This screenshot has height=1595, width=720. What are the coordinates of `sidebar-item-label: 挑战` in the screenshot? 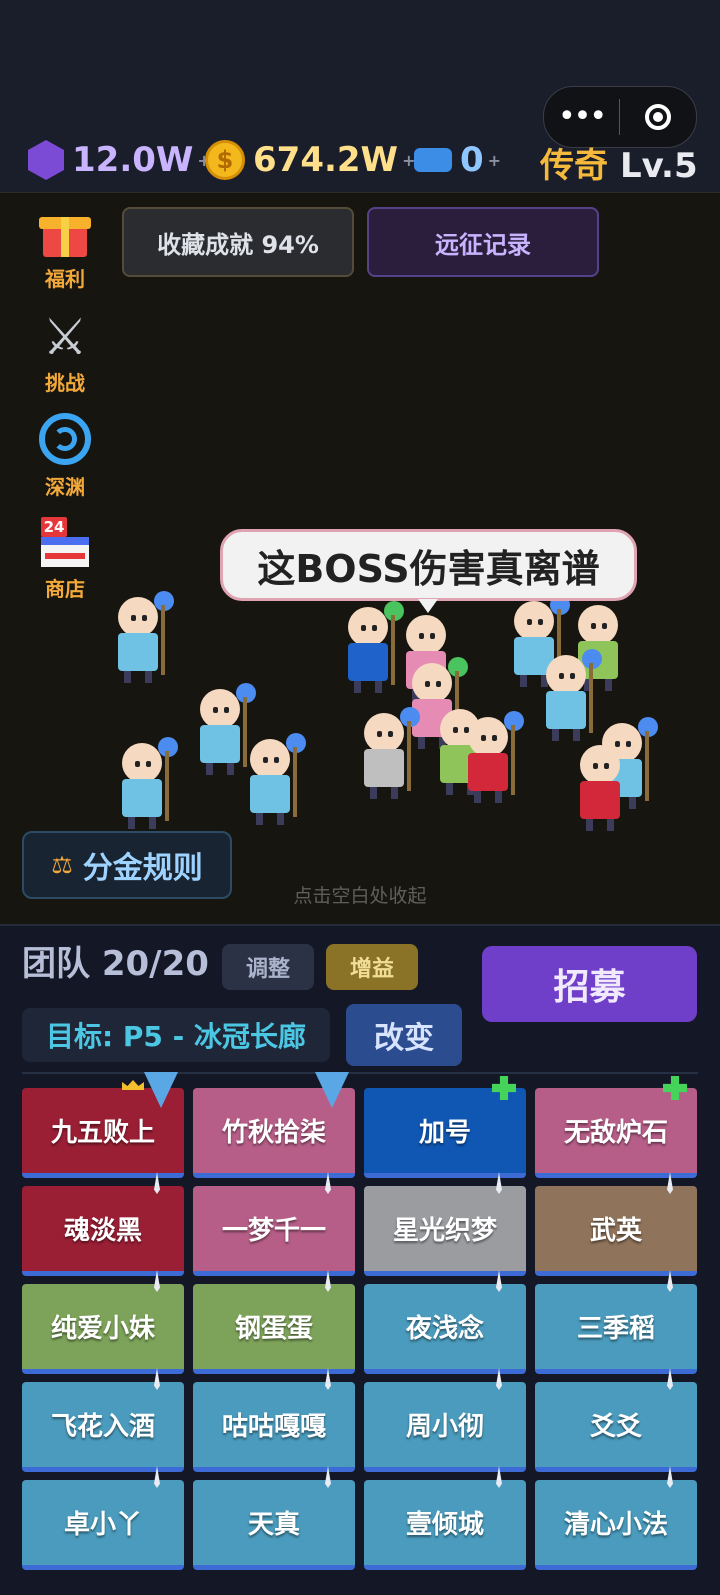 It's located at (65, 383).